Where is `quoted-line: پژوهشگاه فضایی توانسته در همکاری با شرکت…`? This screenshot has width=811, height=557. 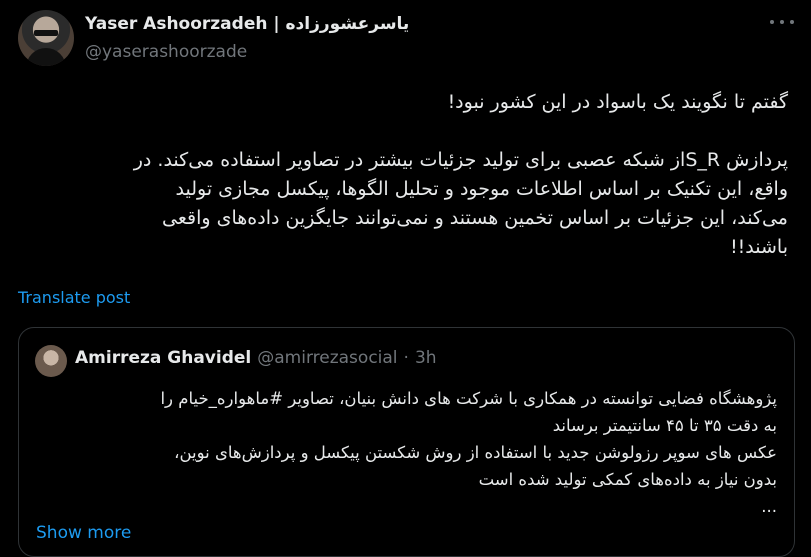
quoted-line: پژوهشگاه فضایی توانسته در همکاری با شرکت… is located at coordinates (468, 398).